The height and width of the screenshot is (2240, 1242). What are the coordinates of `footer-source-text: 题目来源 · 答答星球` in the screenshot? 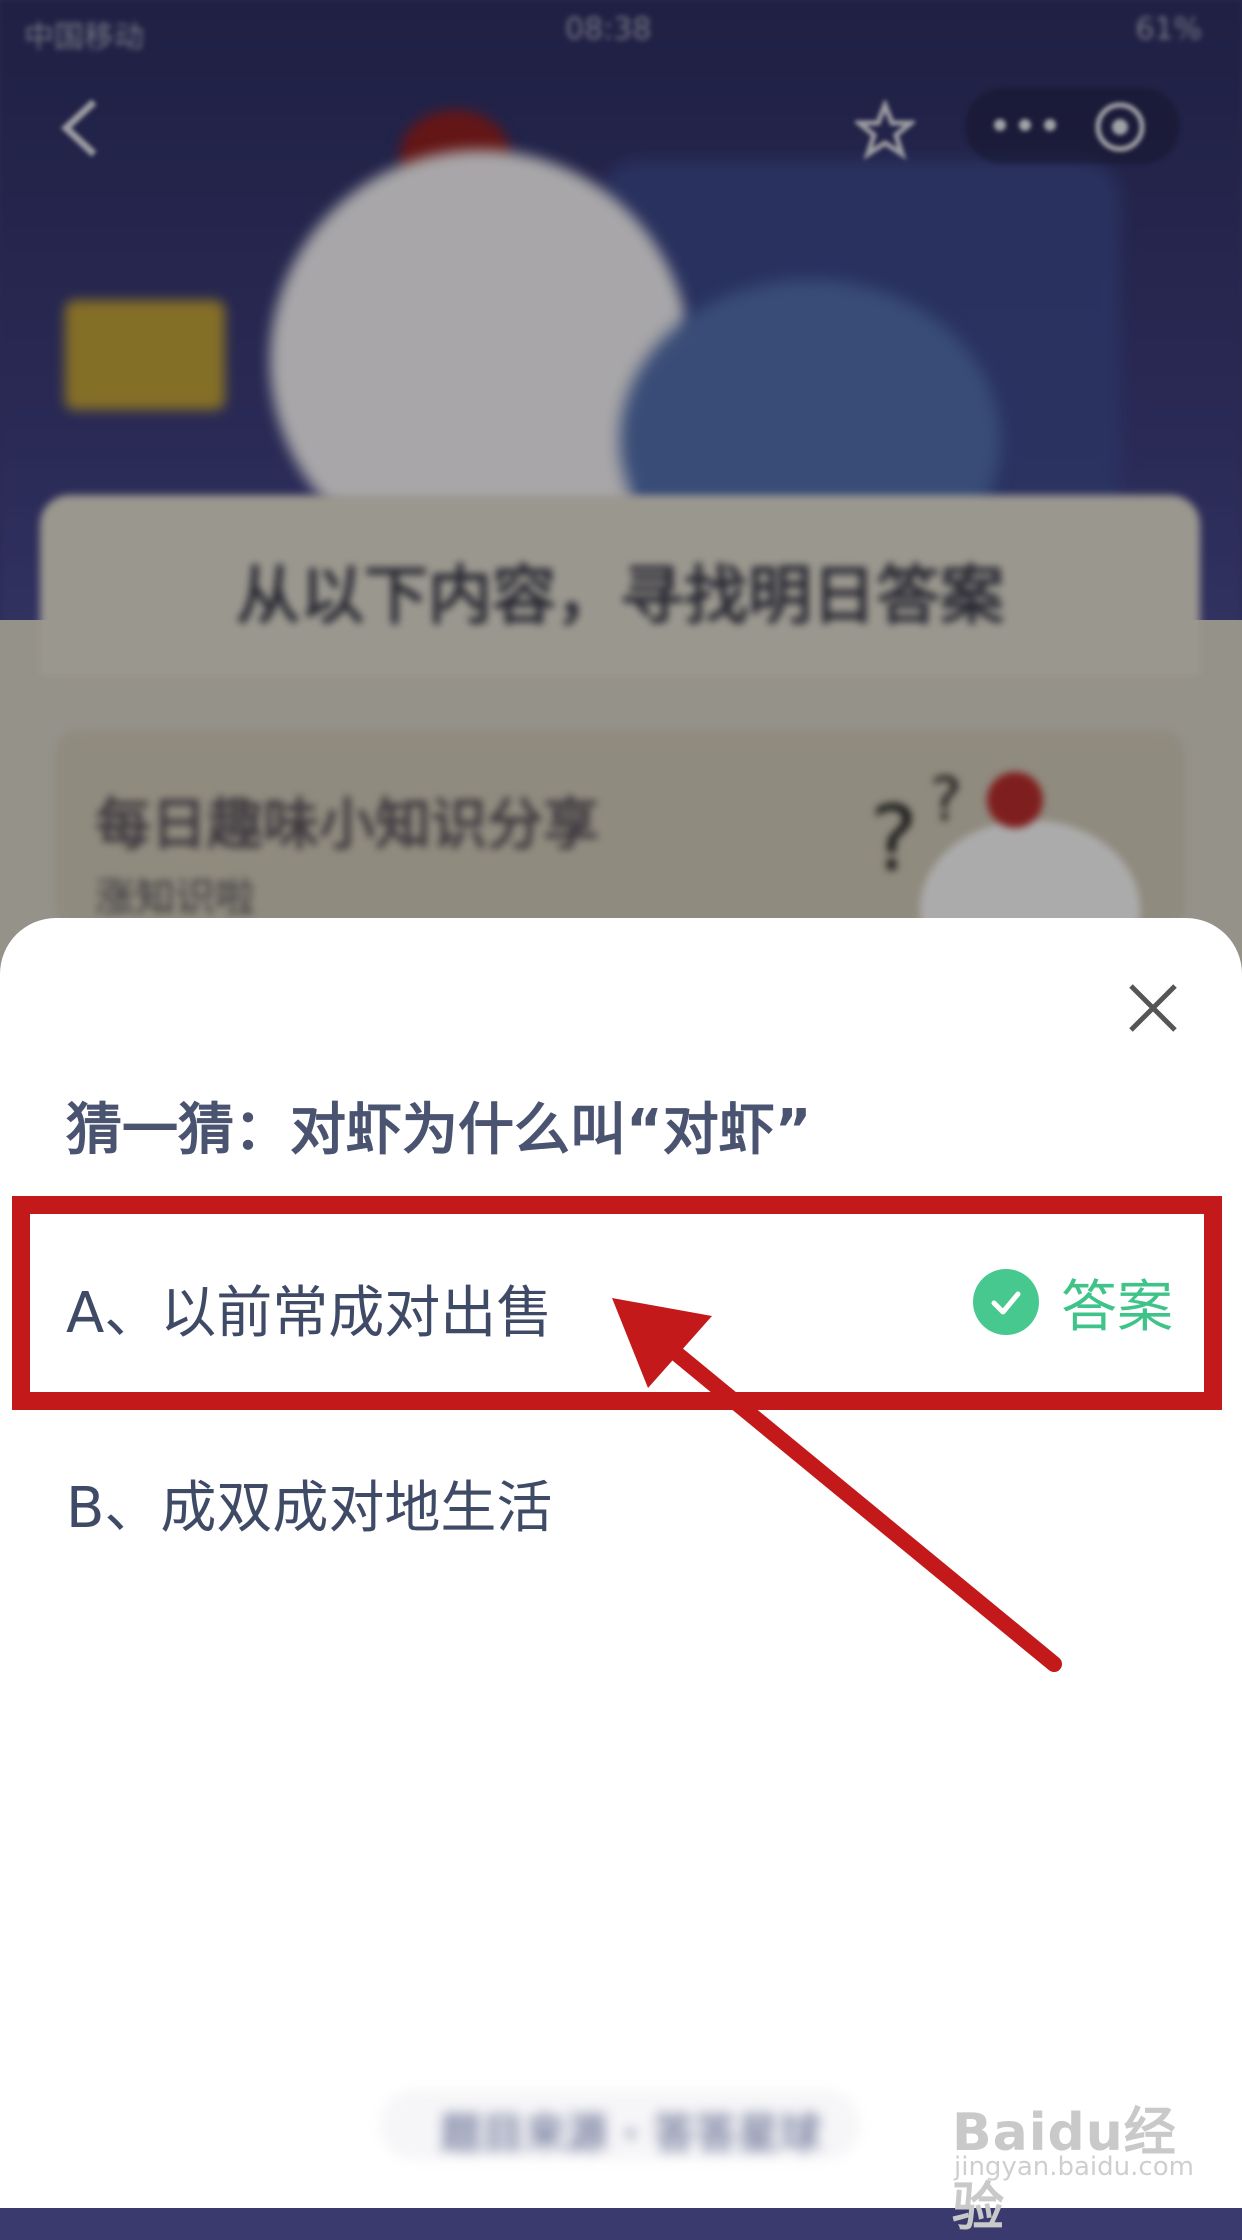 It's located at (620, 2125).